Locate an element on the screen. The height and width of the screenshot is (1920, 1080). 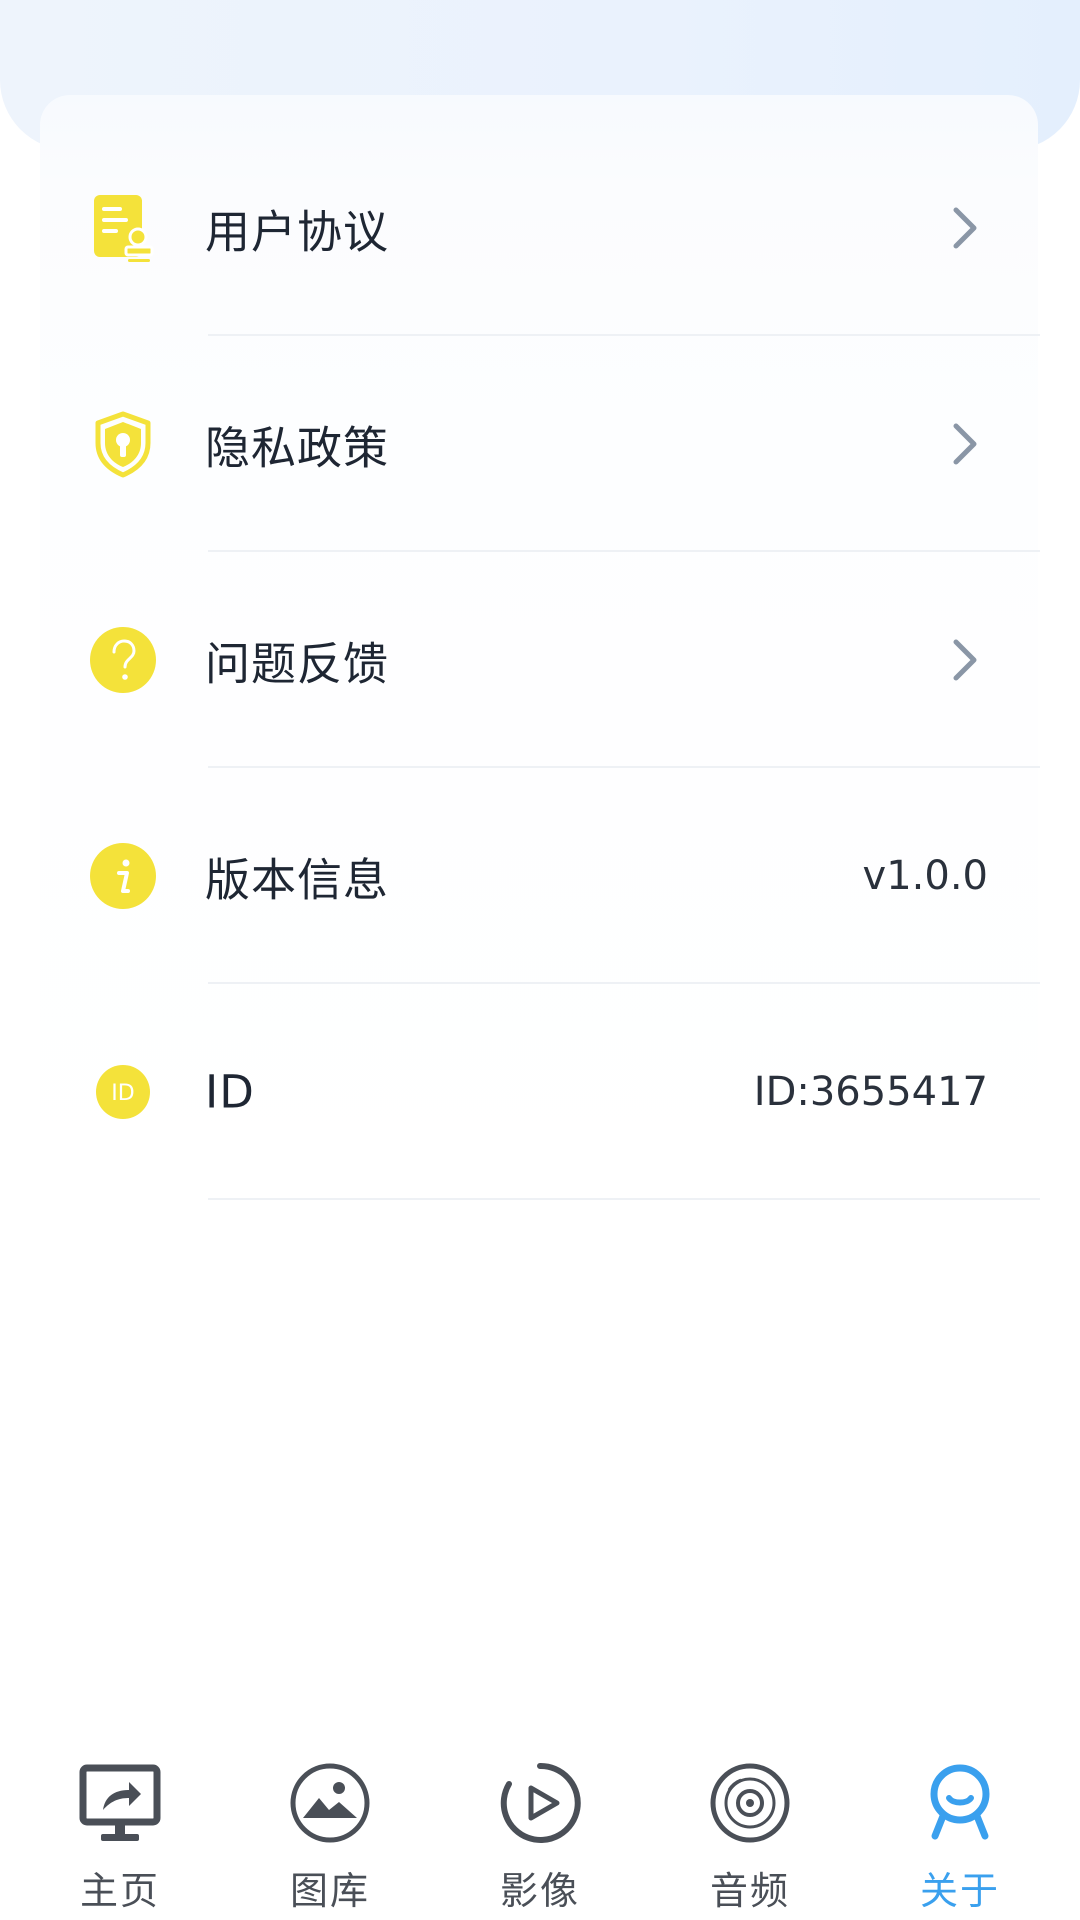
shield-lock-icon is located at coordinates (123, 444).